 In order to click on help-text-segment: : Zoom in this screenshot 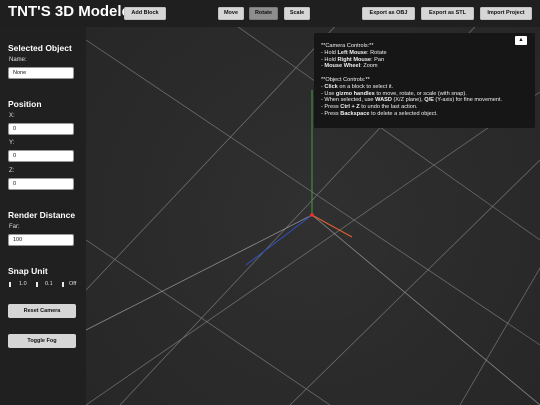, I will do `click(369, 66)`.